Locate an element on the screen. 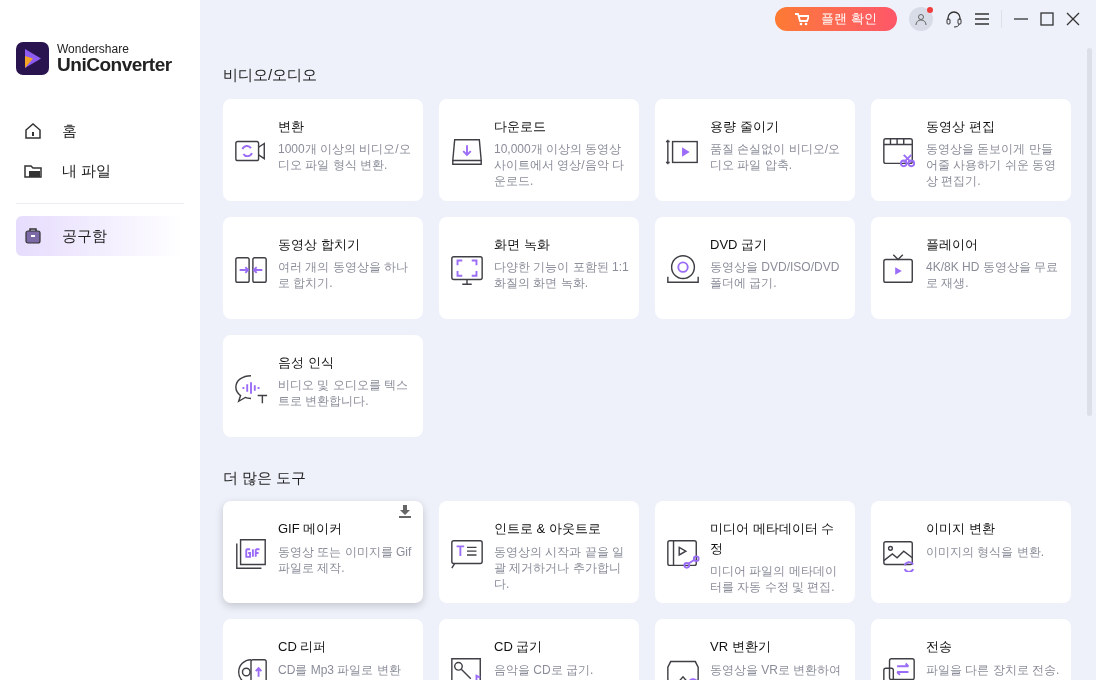 The height and width of the screenshot is (680, 1096). tool-description: 여러 개의 동영상을 하나로 합치기. is located at coordinates (343, 275).